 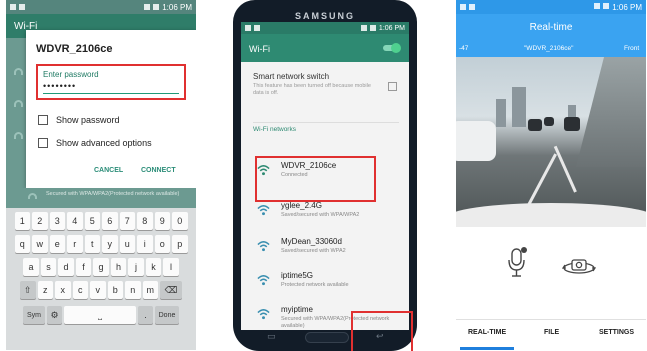 What do you see at coordinates (118, 267) in the screenshot?
I see `key-h: h` at bounding box center [118, 267].